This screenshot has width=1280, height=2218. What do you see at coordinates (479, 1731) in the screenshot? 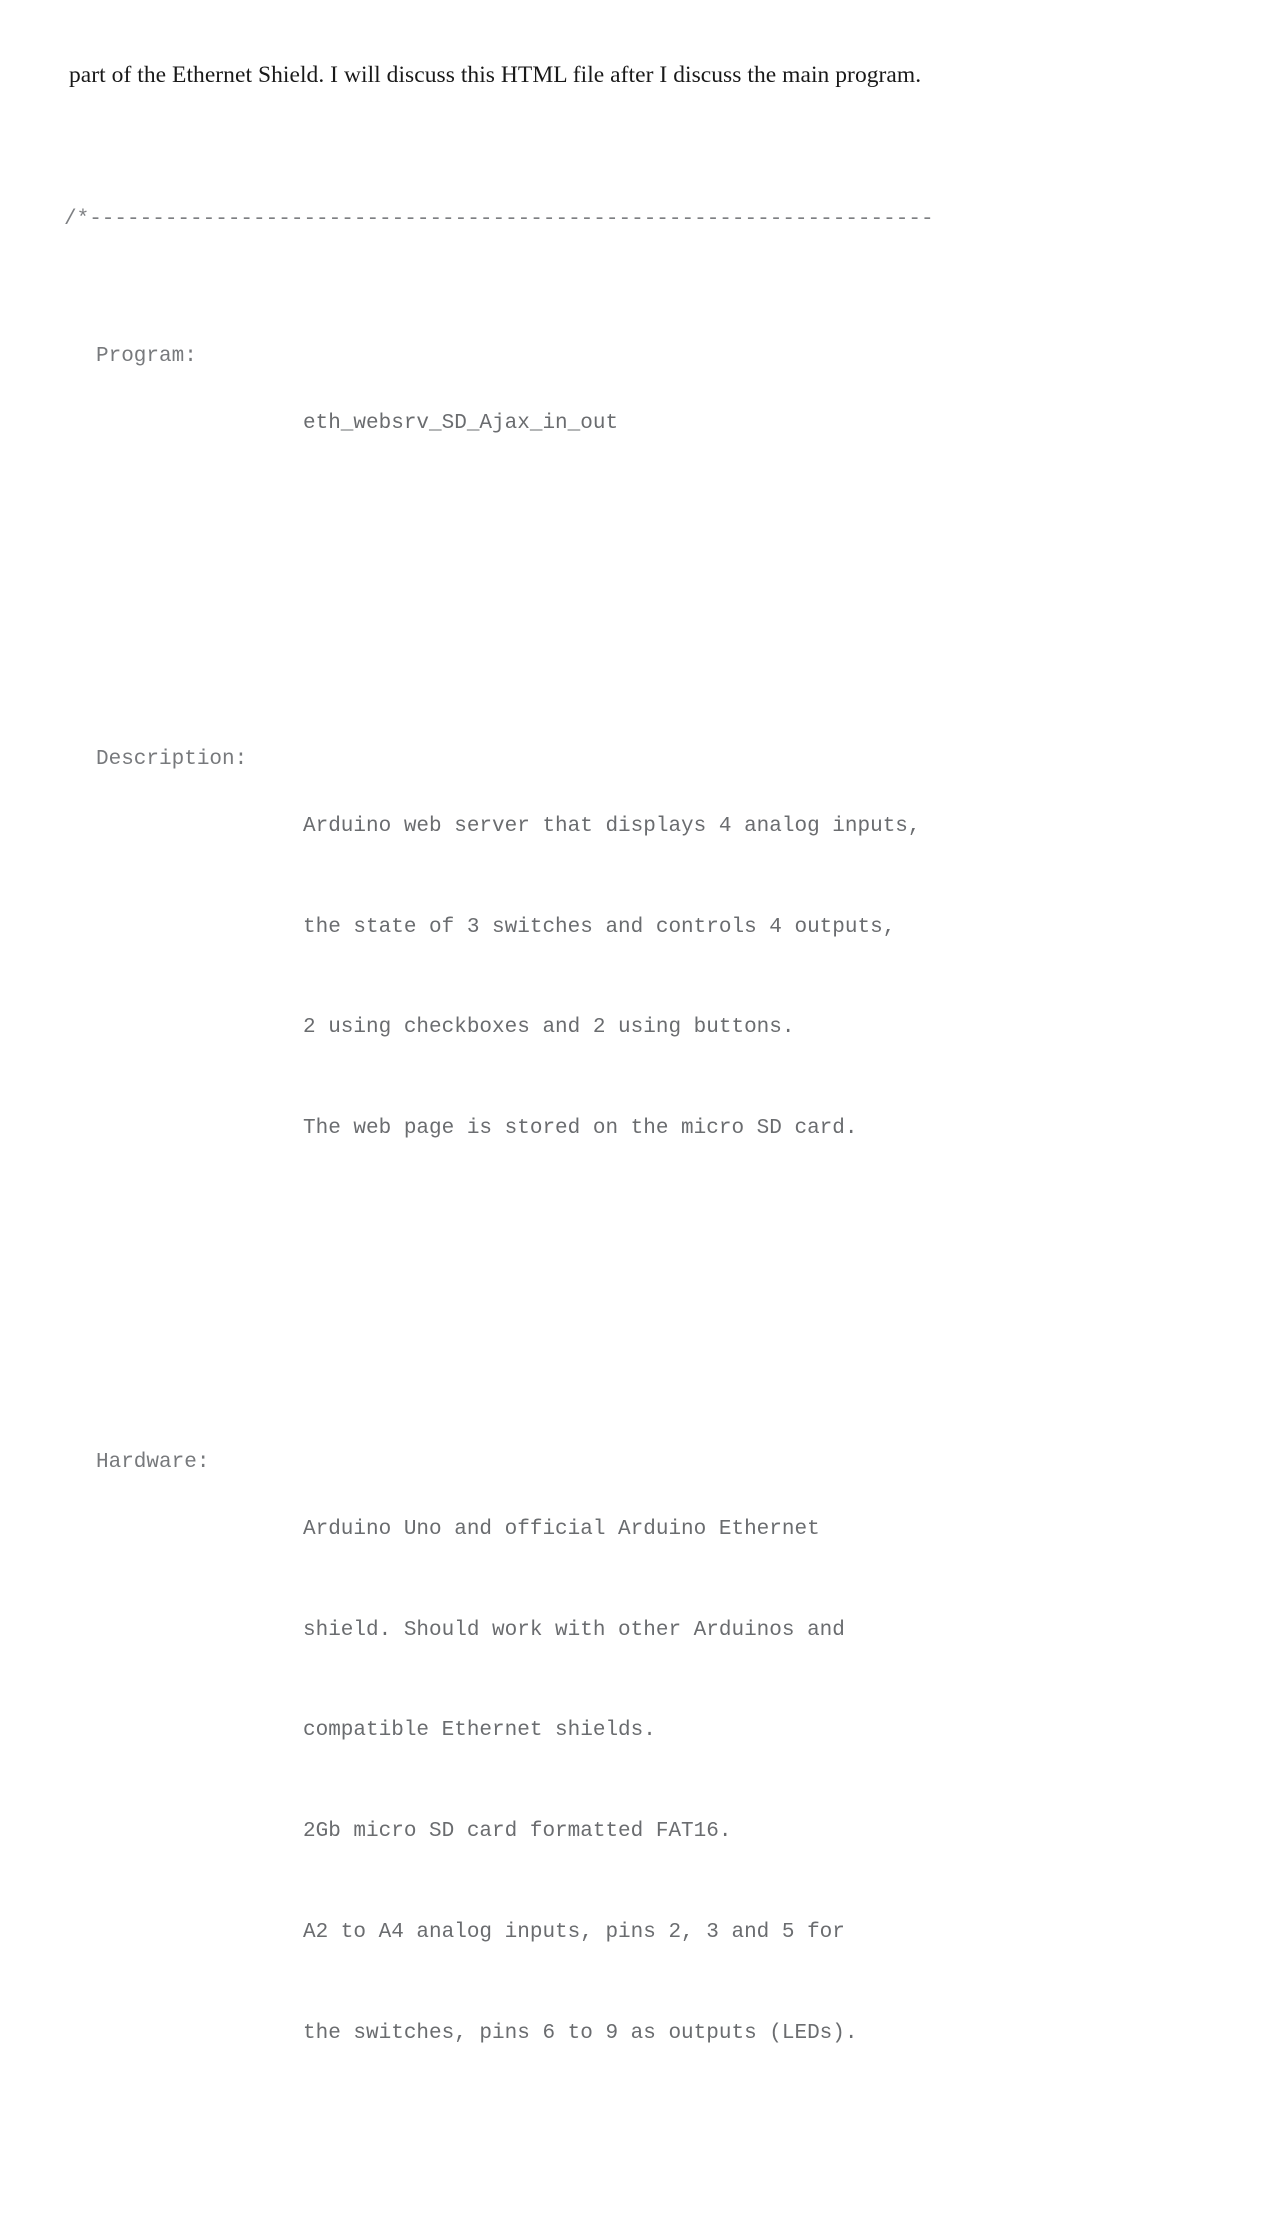
I see `comment-line: compatible Ethernet shields.` at bounding box center [479, 1731].